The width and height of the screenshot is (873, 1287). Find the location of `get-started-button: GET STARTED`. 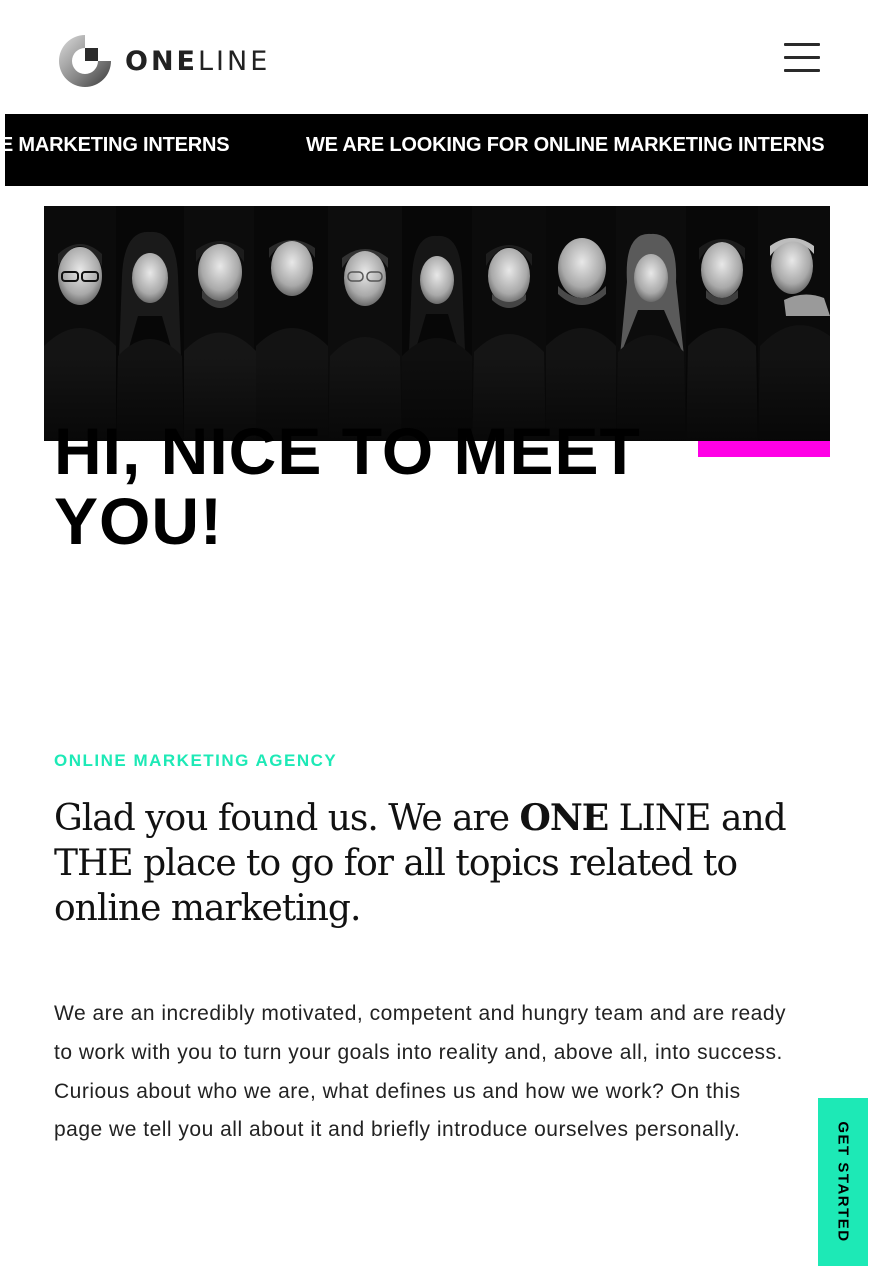

get-started-button: GET STARTED is located at coordinates (843, 1182).